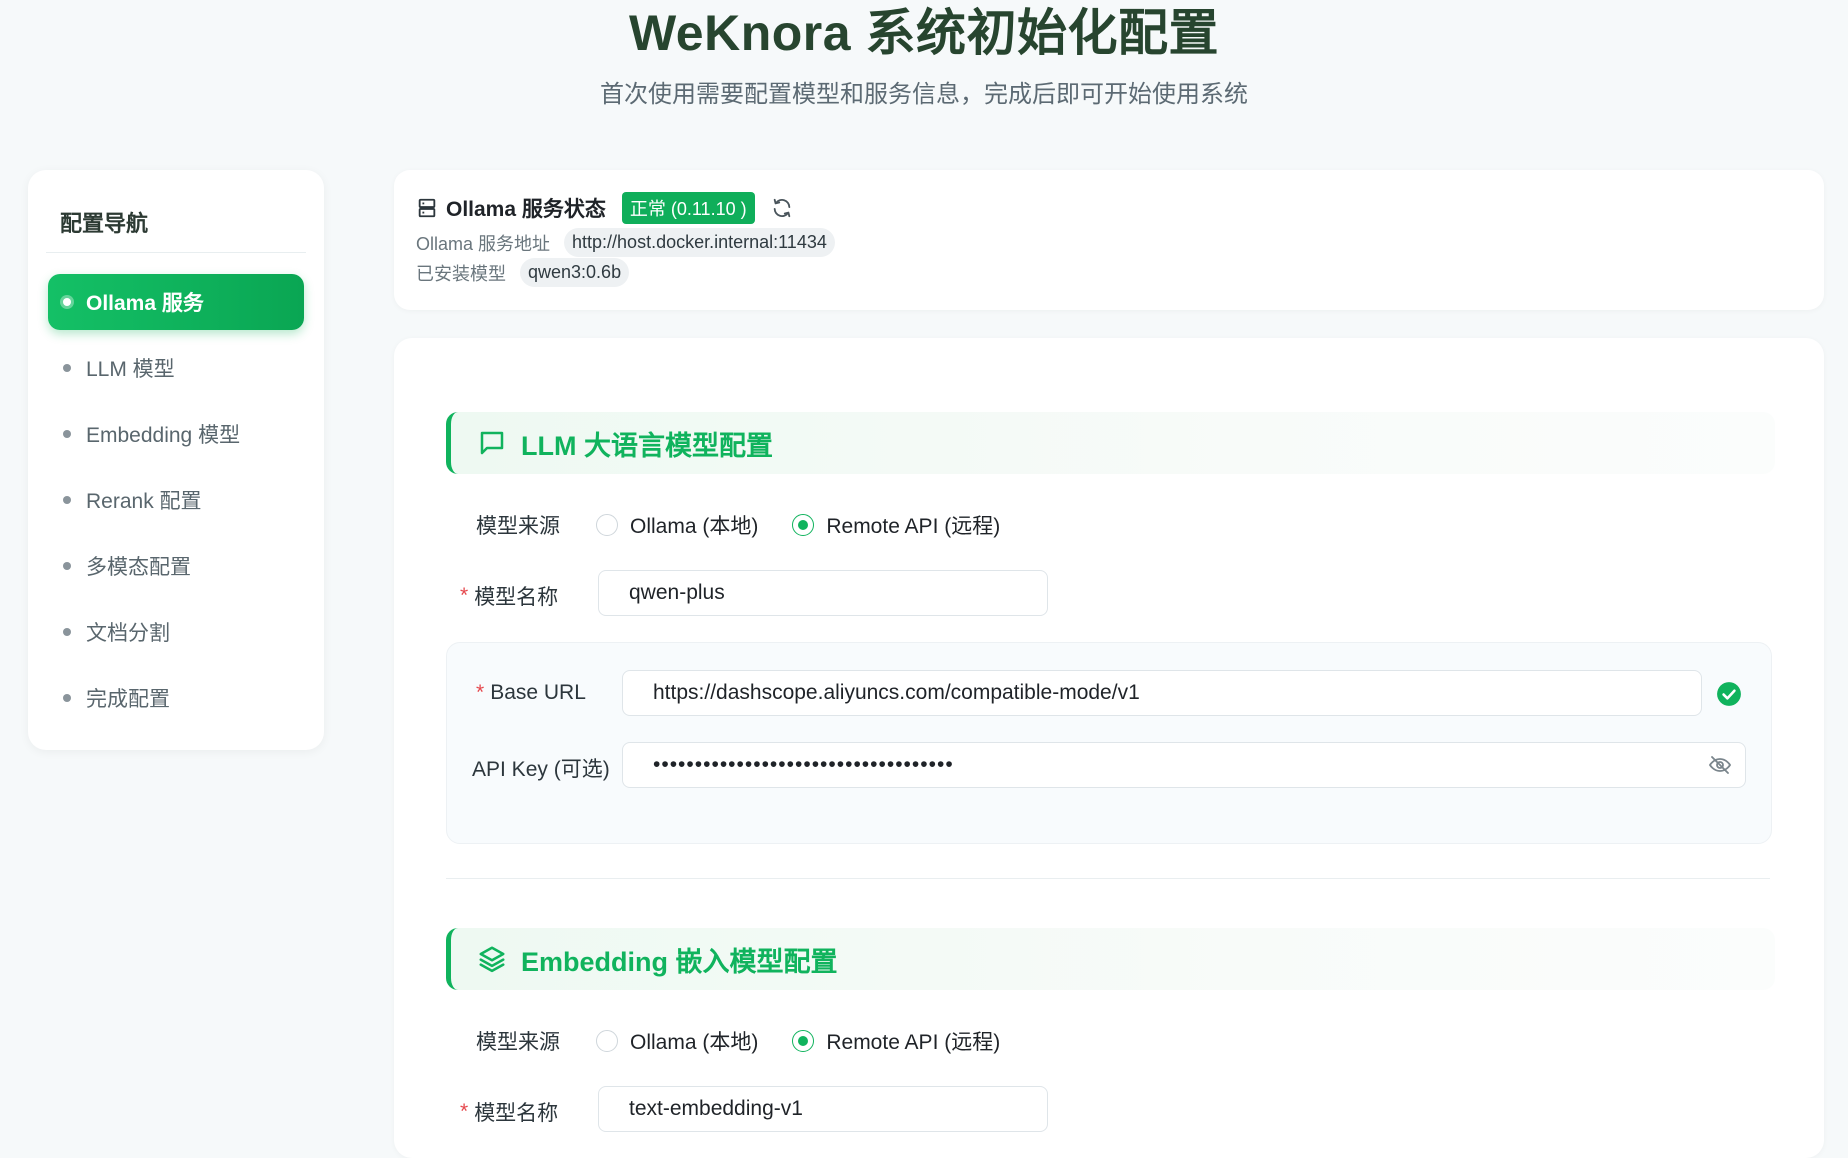  What do you see at coordinates (461, 273) in the screenshot?
I see `installed-models-label: 已安装模型` at bounding box center [461, 273].